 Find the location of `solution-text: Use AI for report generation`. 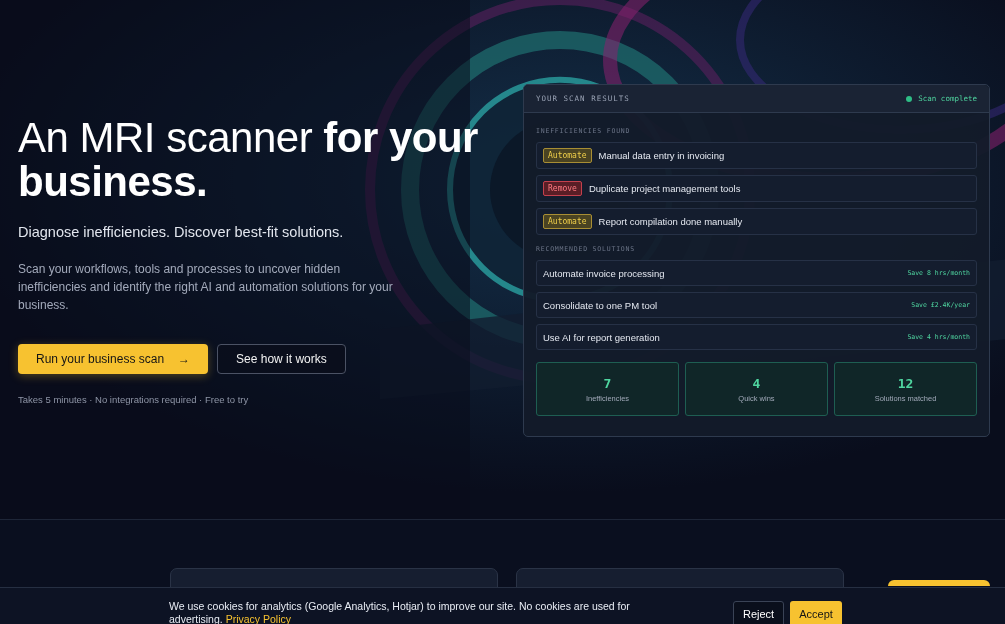

solution-text: Use AI for report generation is located at coordinates (601, 337).